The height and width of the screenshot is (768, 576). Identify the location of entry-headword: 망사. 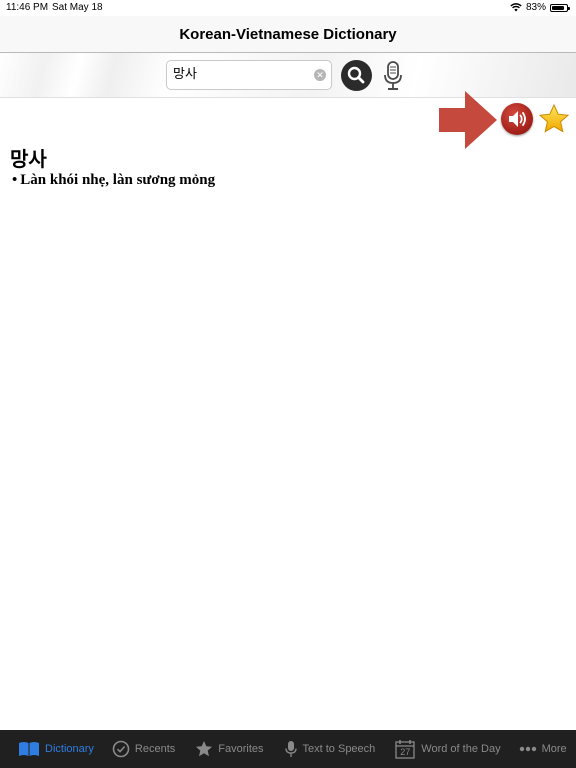
(28, 159).